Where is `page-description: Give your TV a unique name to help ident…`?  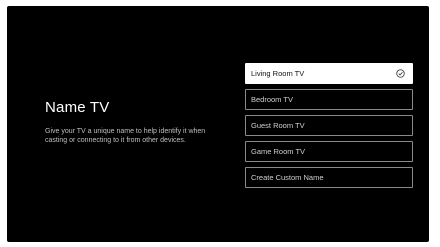
page-description: Give your TV a unique name to help ident… is located at coordinates (125, 136).